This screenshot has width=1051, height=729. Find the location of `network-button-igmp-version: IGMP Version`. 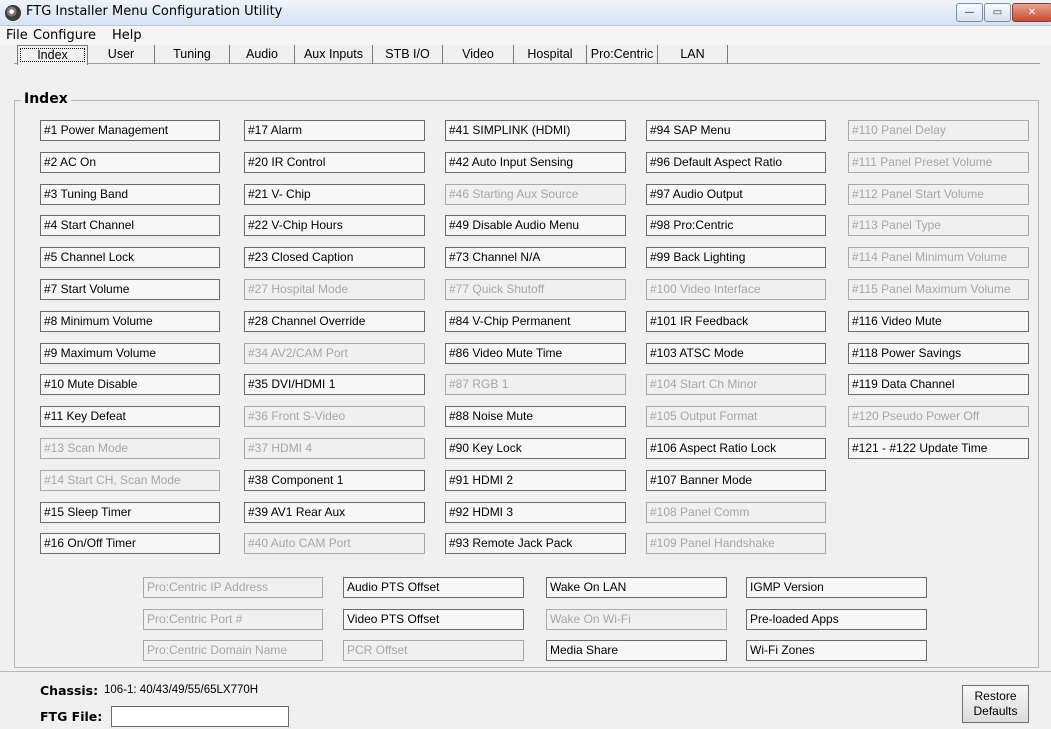

network-button-igmp-version: IGMP Version is located at coordinates (836, 587).